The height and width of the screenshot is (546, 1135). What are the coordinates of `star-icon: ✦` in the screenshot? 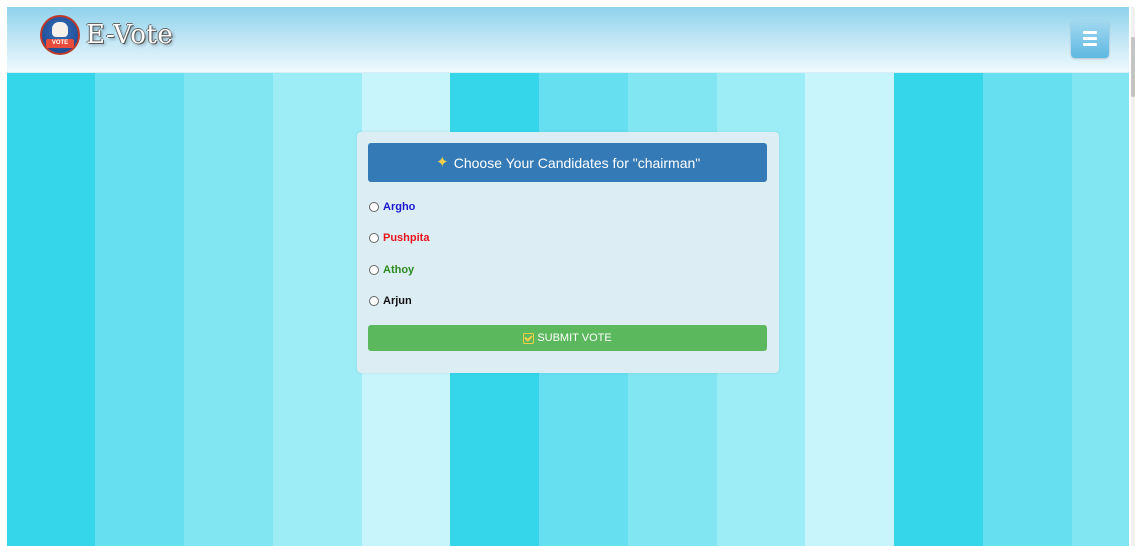 It's located at (442, 162).